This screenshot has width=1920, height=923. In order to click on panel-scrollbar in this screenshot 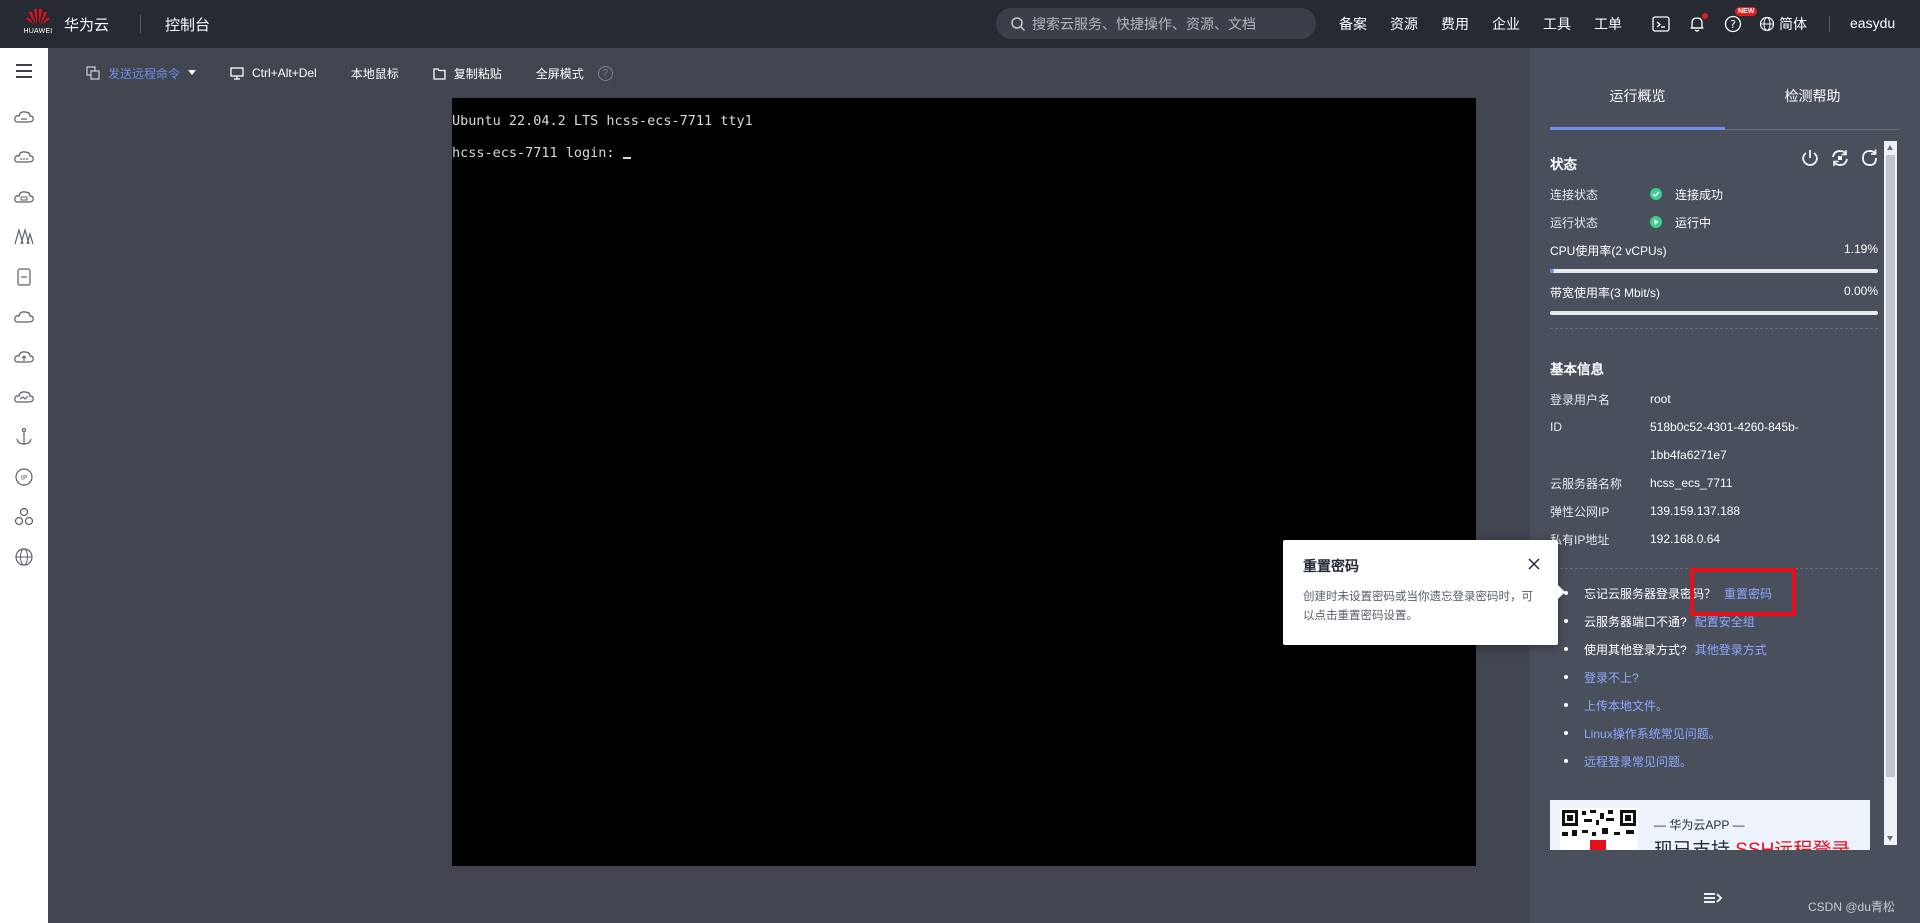, I will do `click(1890, 493)`.